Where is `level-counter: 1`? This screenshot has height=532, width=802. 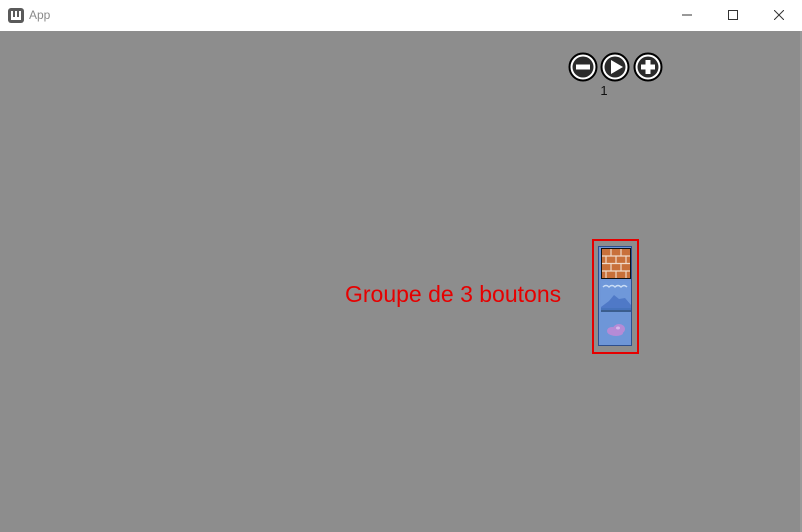 level-counter: 1 is located at coordinates (604, 90).